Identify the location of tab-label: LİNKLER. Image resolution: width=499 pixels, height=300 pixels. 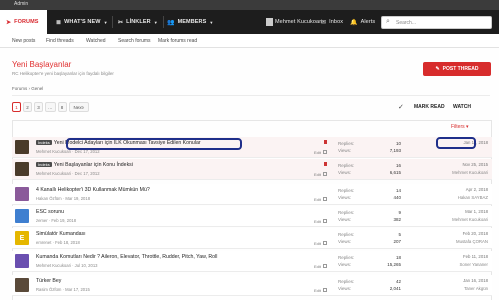
(138, 22).